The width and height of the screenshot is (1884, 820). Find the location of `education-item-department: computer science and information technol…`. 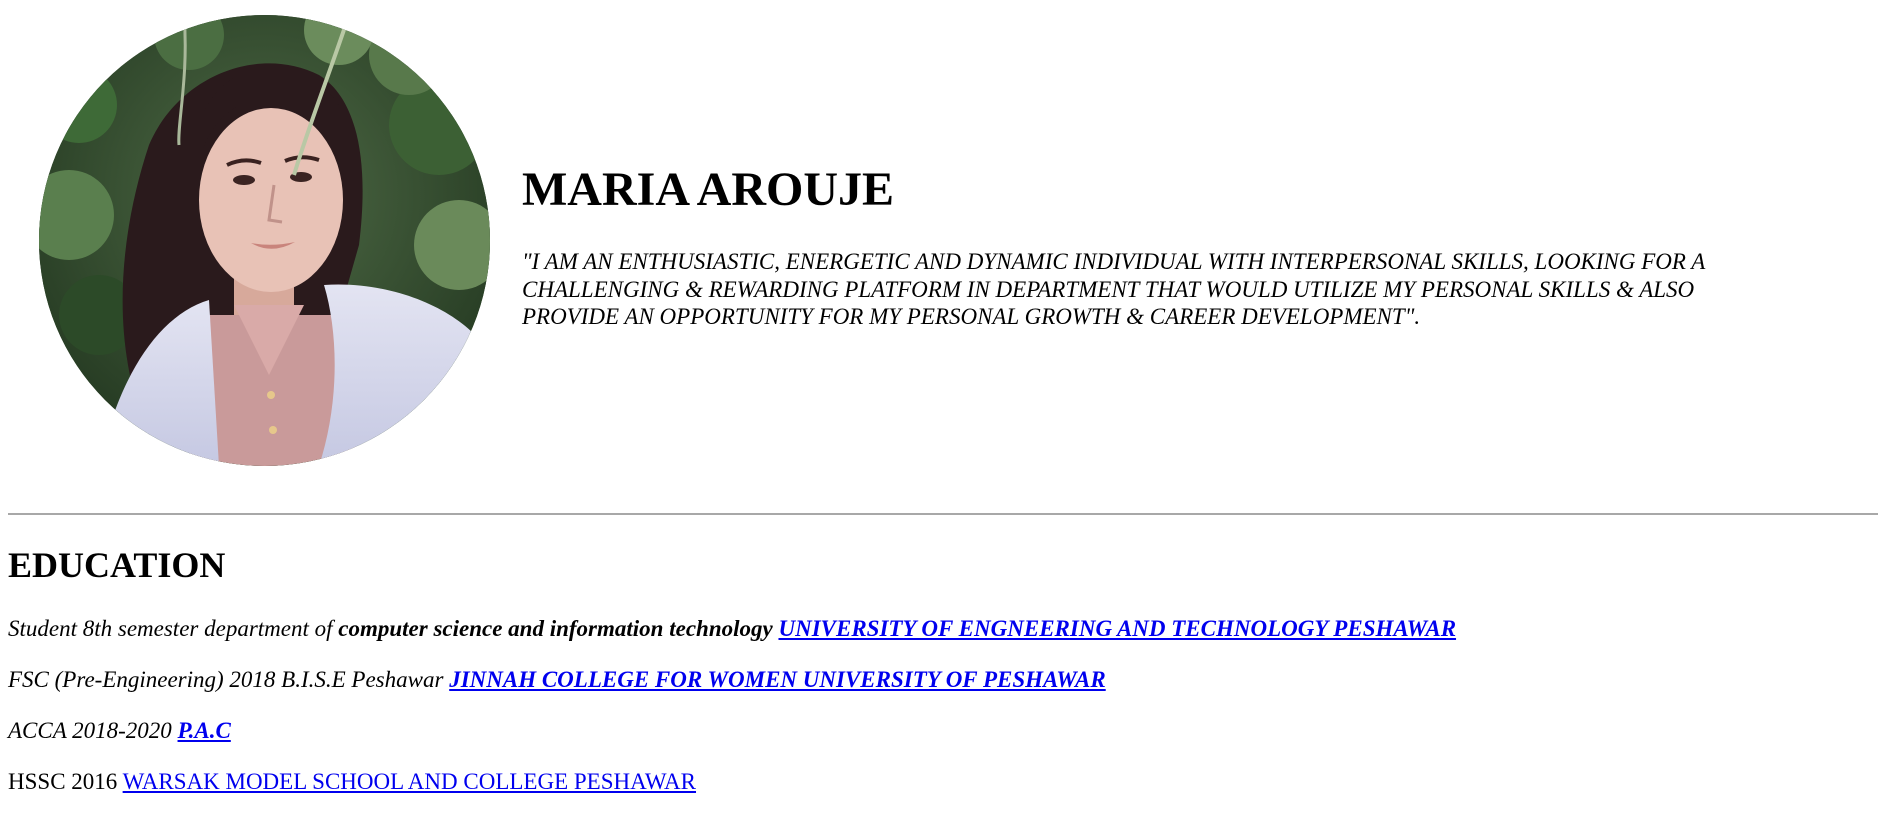

education-item-department: computer science and information technol… is located at coordinates (555, 628).